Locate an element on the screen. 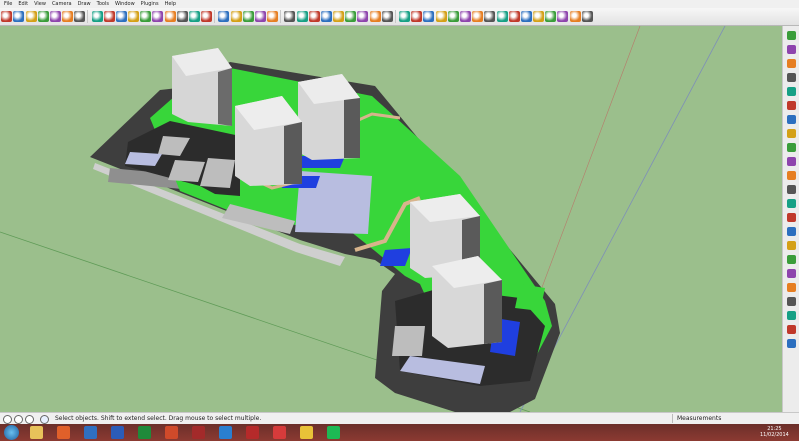 The width and height of the screenshot is (799, 441). plugin-11-icon is located at coordinates (791, 189).